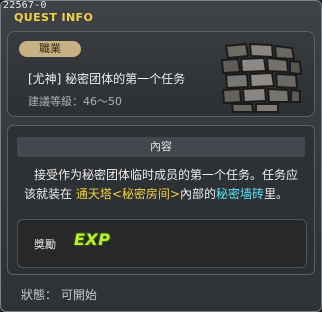  What do you see at coordinates (107, 79) in the screenshot?
I see `quest-name: [尤神] 秘密团体的第一个任务` at bounding box center [107, 79].